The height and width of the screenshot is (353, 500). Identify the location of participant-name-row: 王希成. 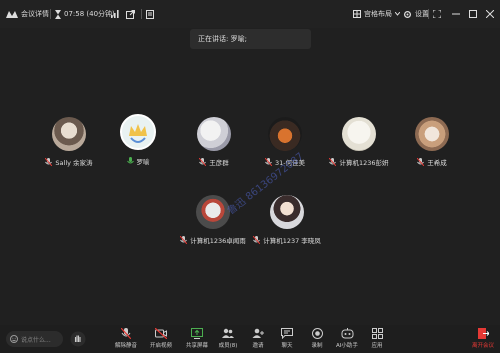
(432, 162).